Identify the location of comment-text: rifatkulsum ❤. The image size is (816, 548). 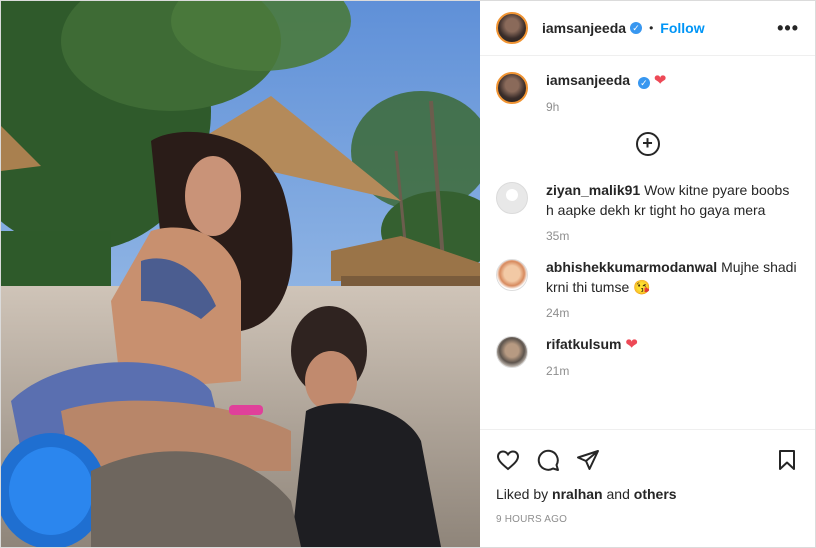
(592, 344).